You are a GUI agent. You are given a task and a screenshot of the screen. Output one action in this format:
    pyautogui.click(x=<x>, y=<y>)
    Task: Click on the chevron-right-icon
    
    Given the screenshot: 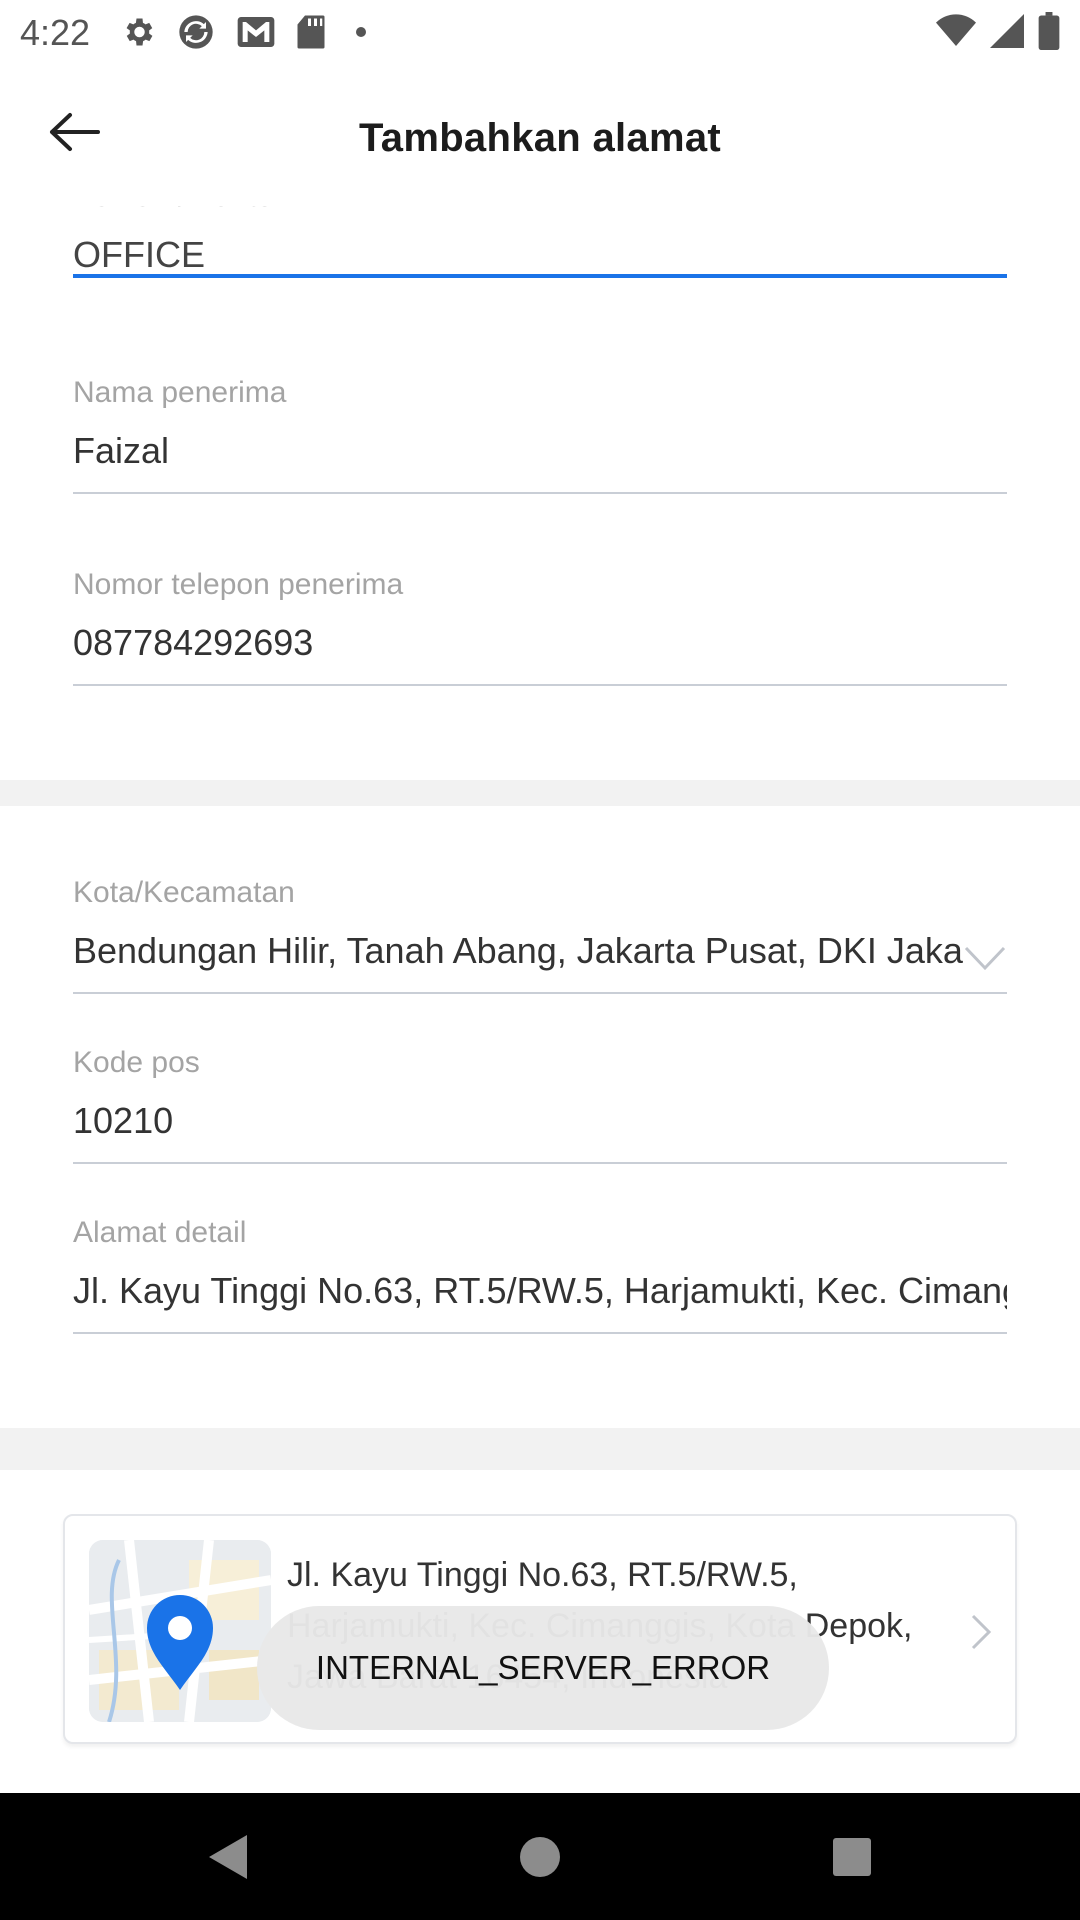 What is the action you would take?
    pyautogui.click(x=981, y=1634)
    